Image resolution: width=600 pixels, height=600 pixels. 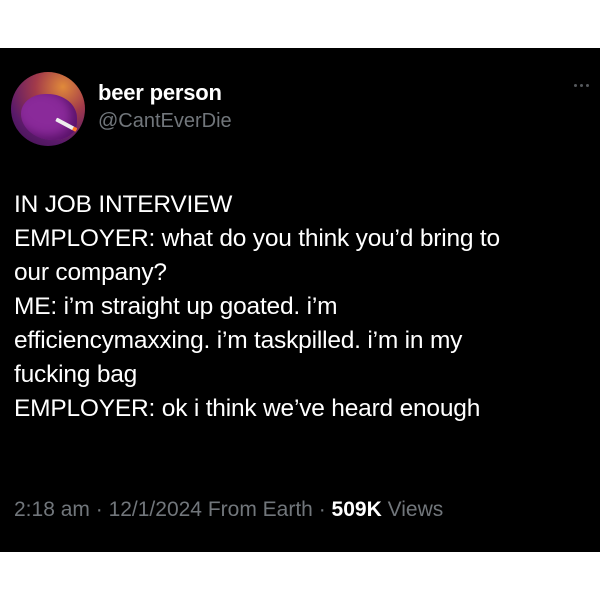 What do you see at coordinates (52, 509) in the screenshot?
I see `tweet-time: 2:18 am` at bounding box center [52, 509].